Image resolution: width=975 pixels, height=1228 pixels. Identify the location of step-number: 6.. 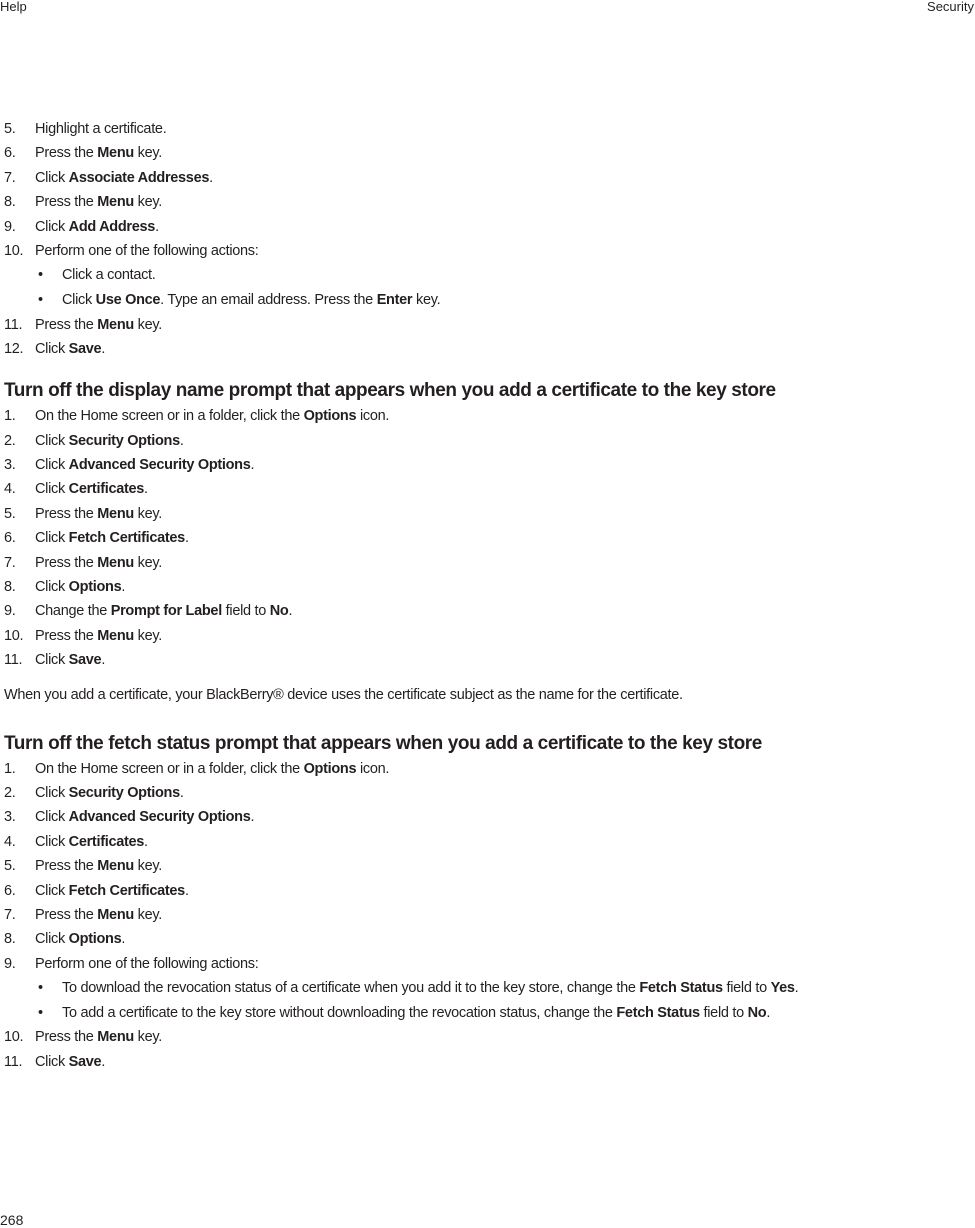
(10, 890).